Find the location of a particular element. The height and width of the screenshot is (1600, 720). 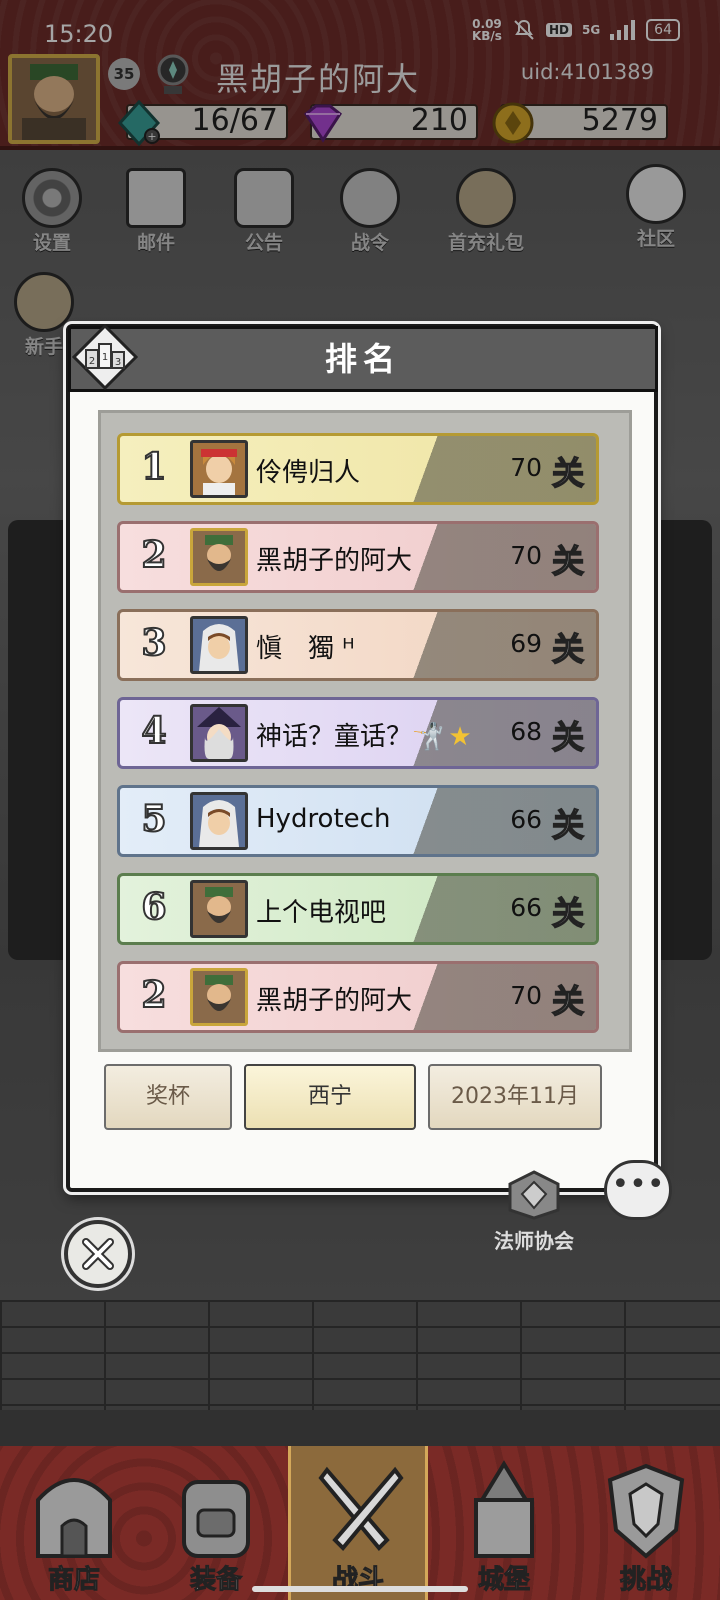

dialog-title-bar: 排名 is located at coordinates (363, 359).